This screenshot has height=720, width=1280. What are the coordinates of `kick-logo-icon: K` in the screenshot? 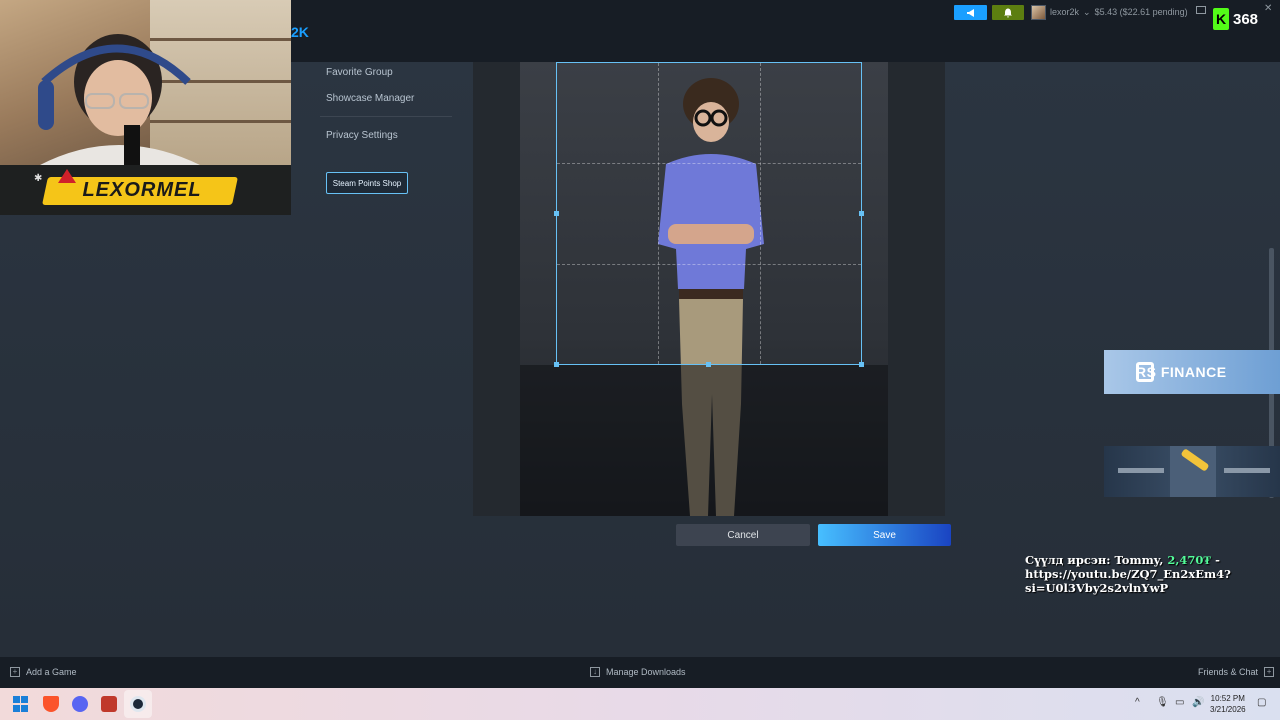 It's located at (1221, 19).